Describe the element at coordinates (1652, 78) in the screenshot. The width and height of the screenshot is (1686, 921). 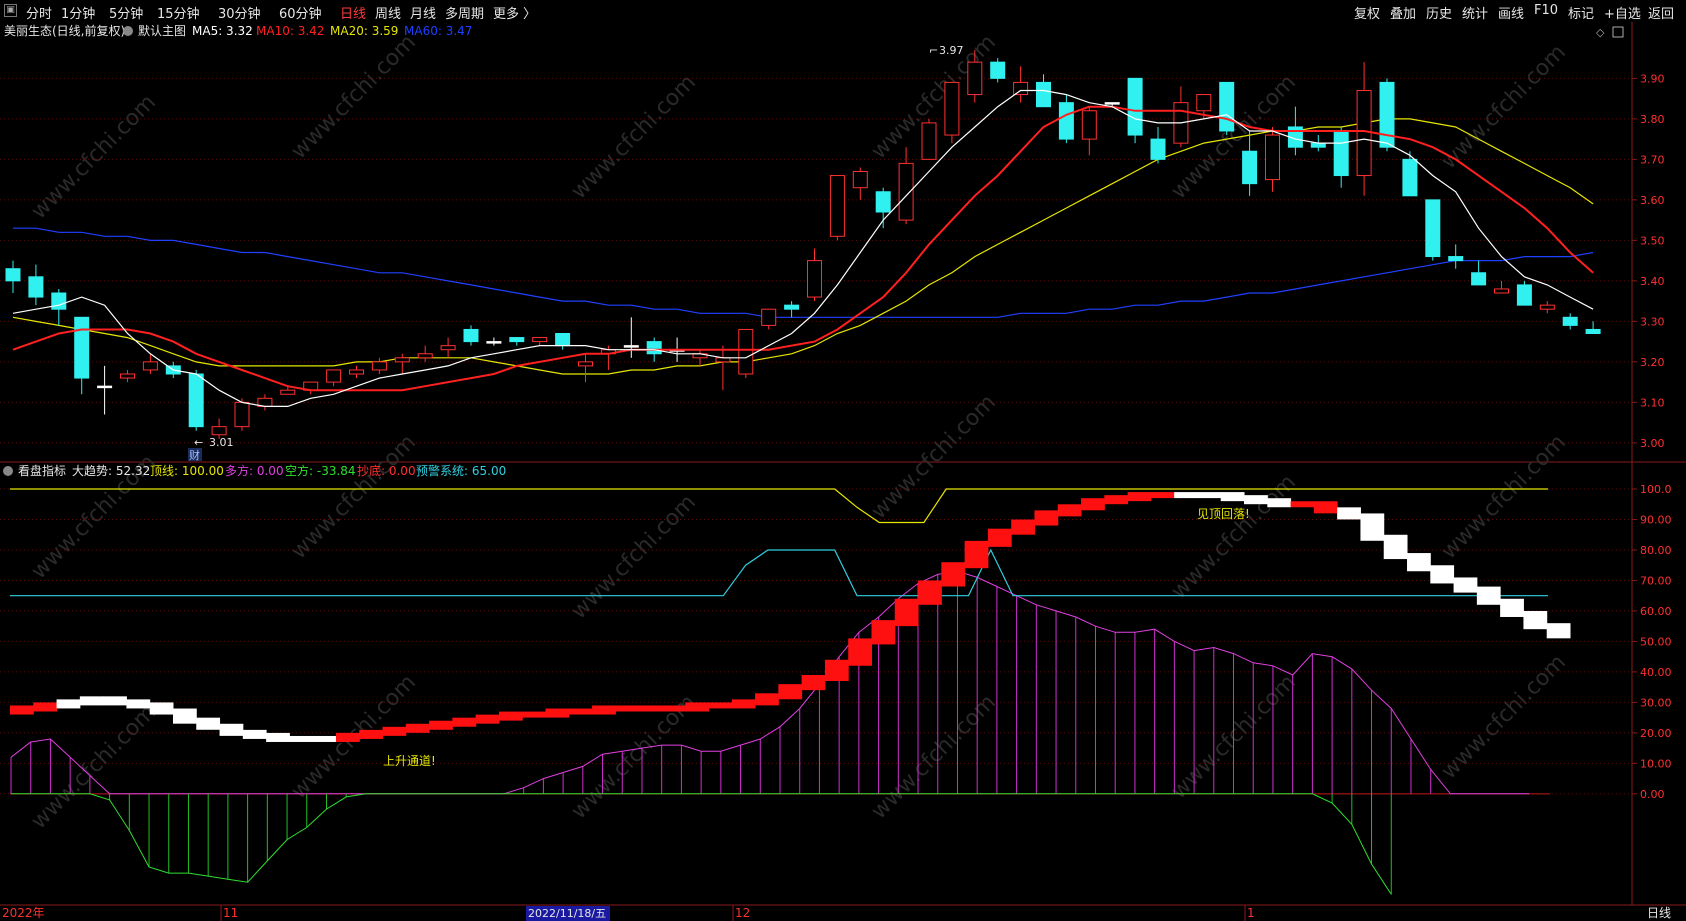
I see `price-tick-label: 3.90` at that location.